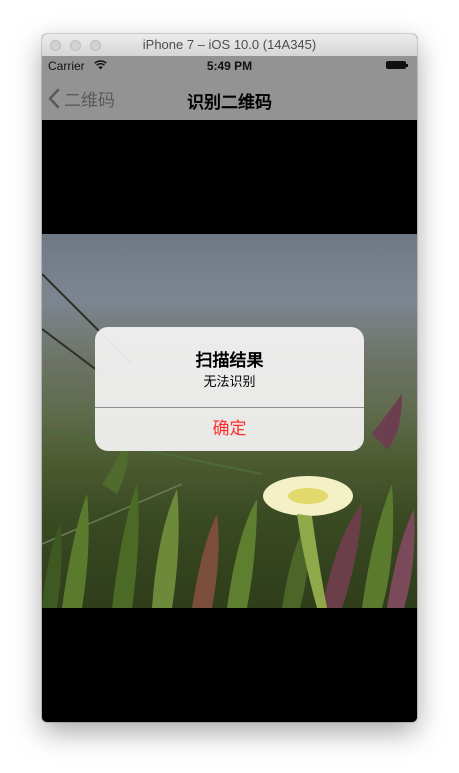  Describe the element at coordinates (229, 429) in the screenshot. I see `confirm-button: 确定` at that location.